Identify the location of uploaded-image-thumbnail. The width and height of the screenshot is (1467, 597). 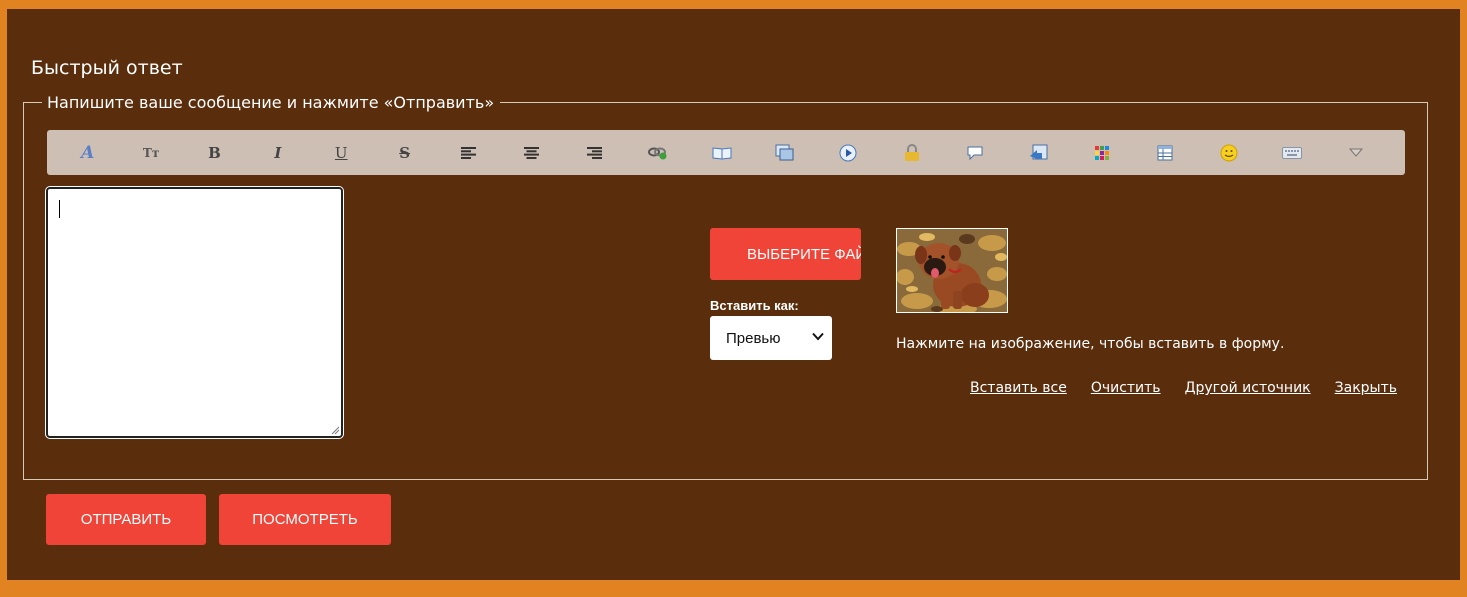
(952, 270).